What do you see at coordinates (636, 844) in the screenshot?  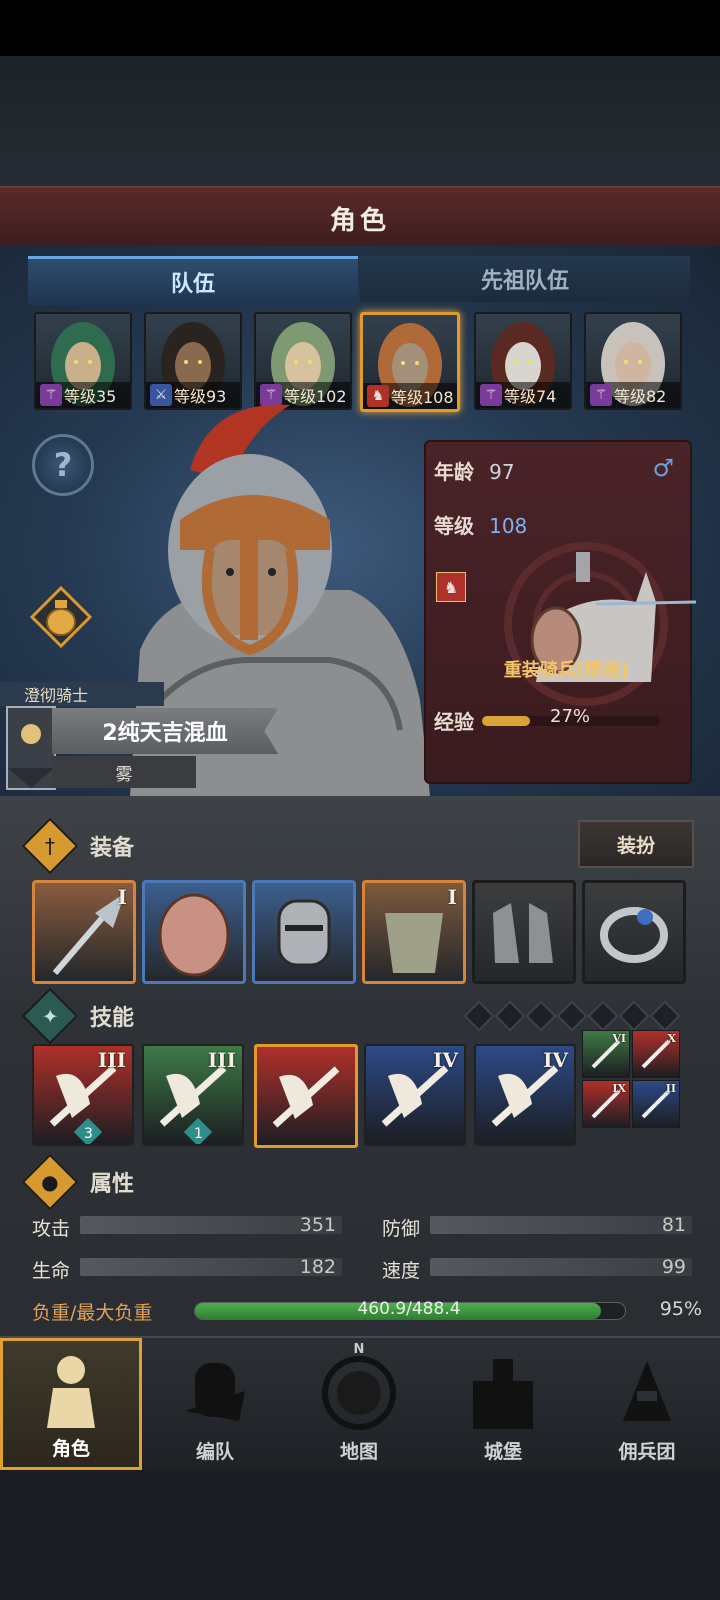 I see `dress-up-button: 装扮` at bounding box center [636, 844].